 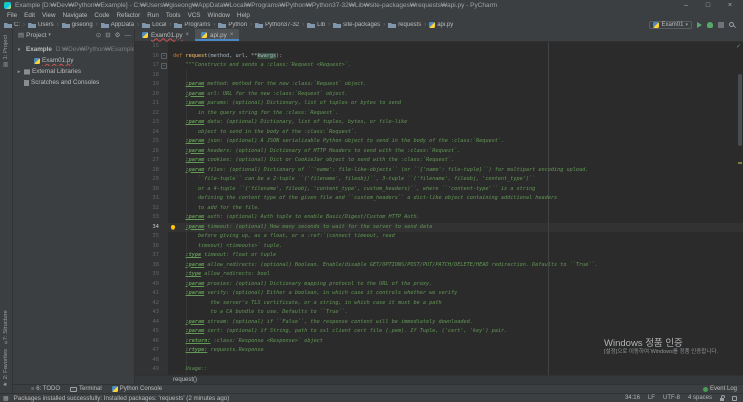 I want to click on line-number: 20, so click(x=151, y=94).